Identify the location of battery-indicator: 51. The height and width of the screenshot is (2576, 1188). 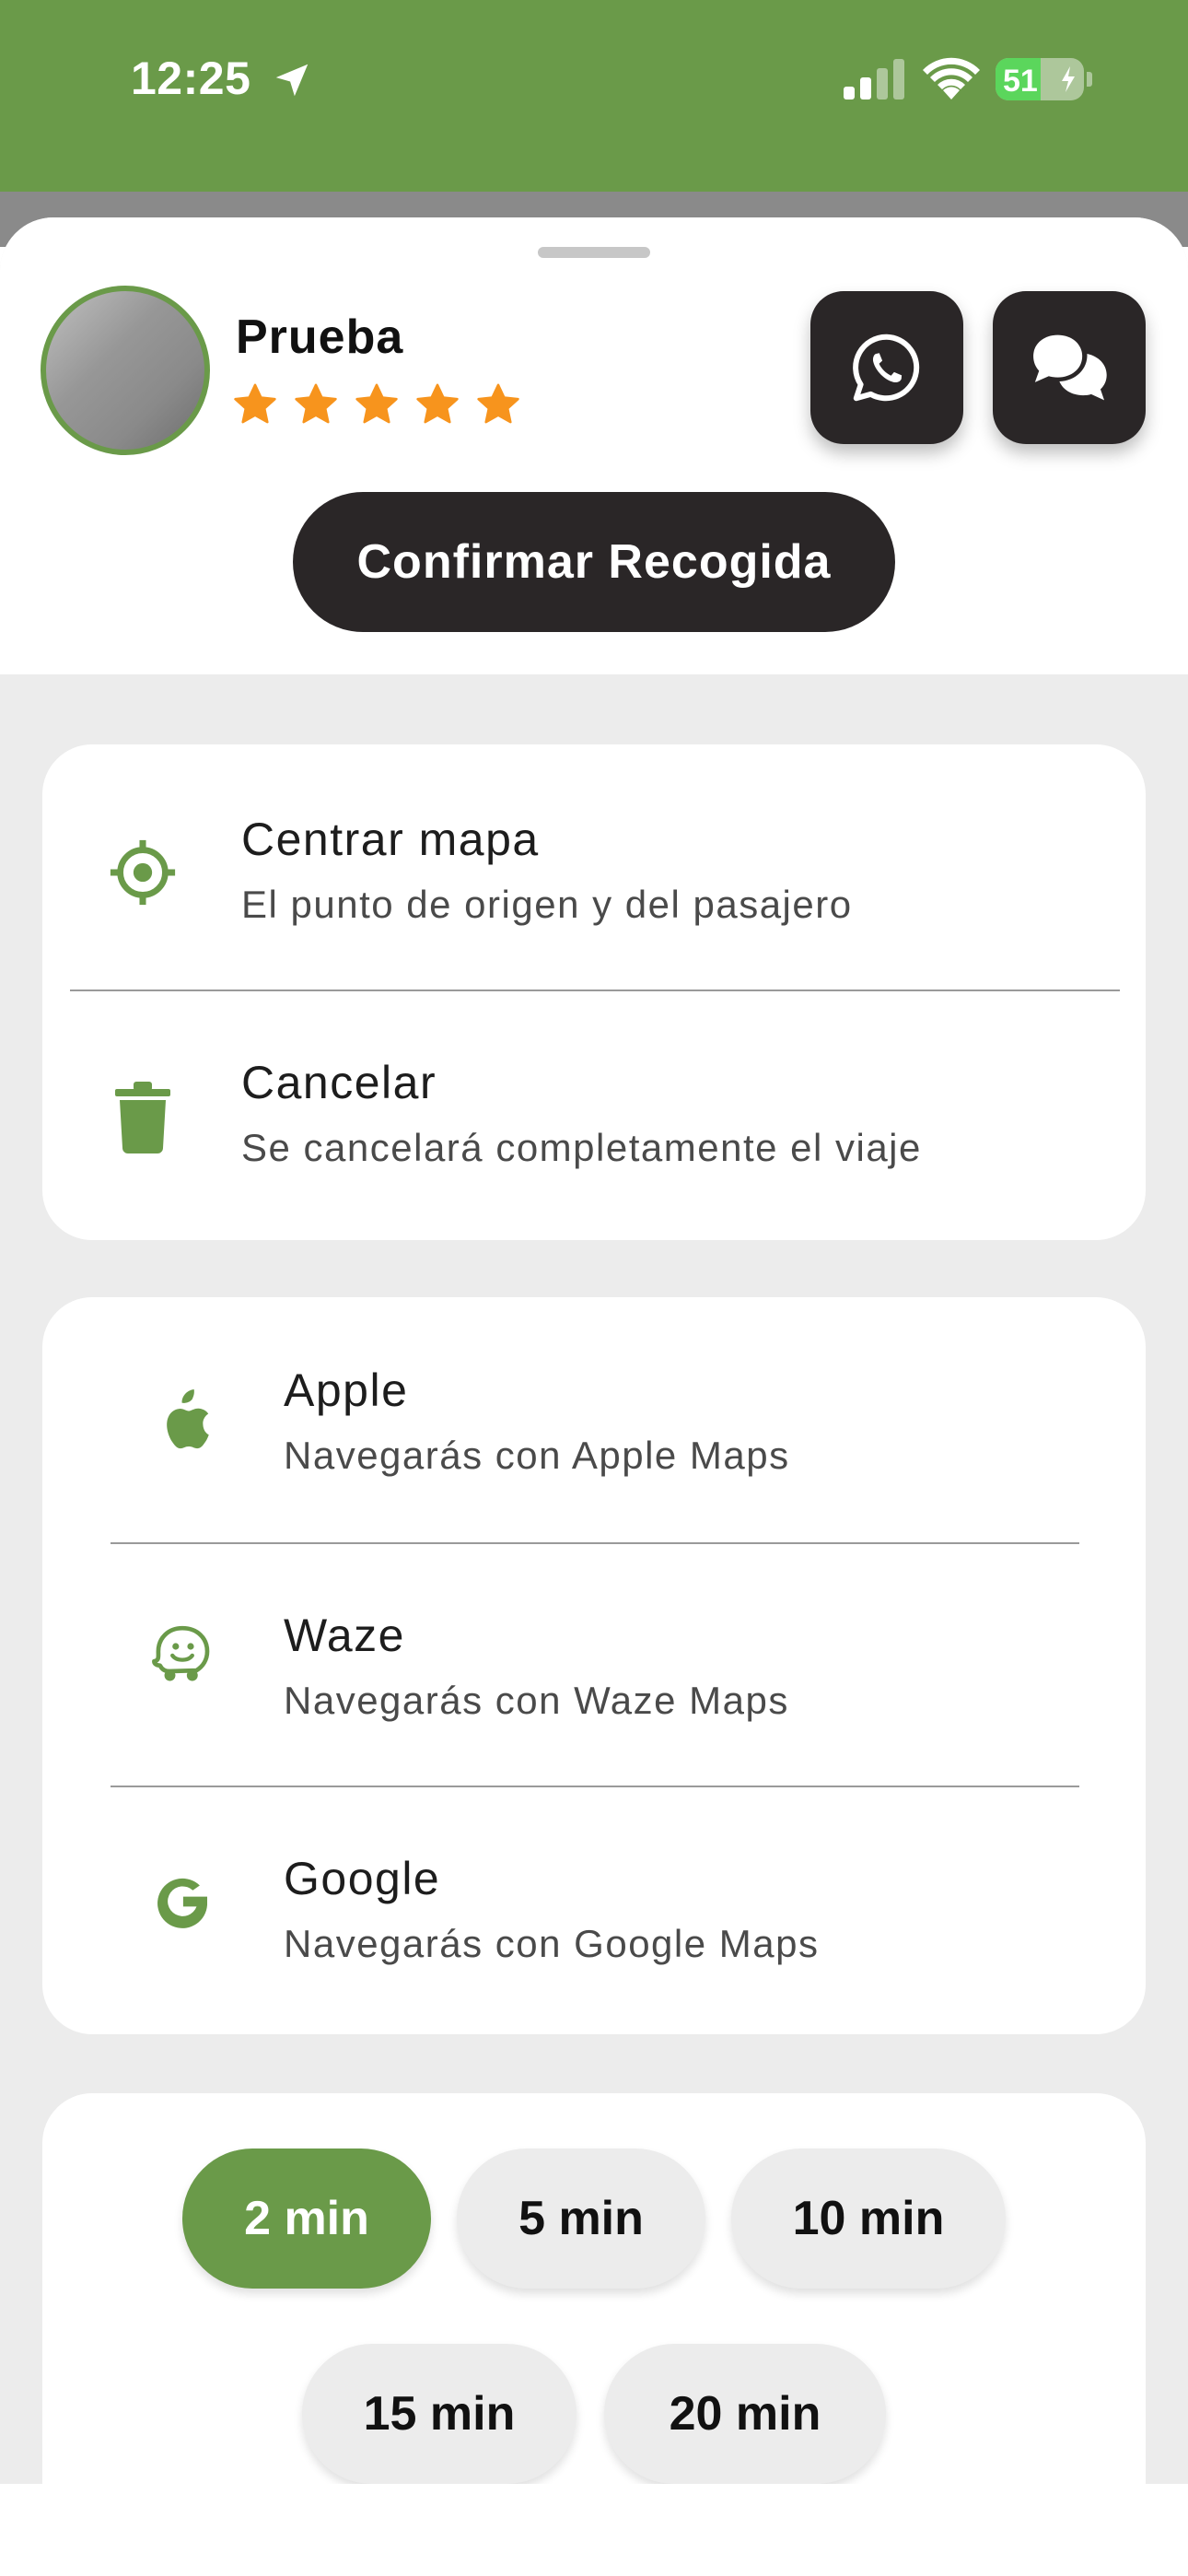
(1040, 79).